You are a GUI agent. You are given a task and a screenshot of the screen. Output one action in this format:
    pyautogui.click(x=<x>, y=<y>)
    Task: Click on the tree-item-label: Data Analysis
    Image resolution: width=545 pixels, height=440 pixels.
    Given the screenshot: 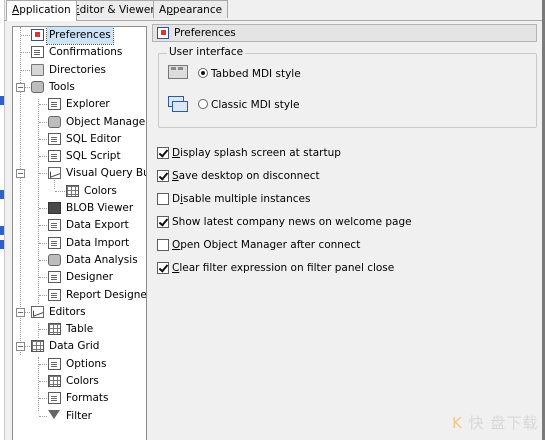 What is the action you would take?
    pyautogui.click(x=102, y=259)
    